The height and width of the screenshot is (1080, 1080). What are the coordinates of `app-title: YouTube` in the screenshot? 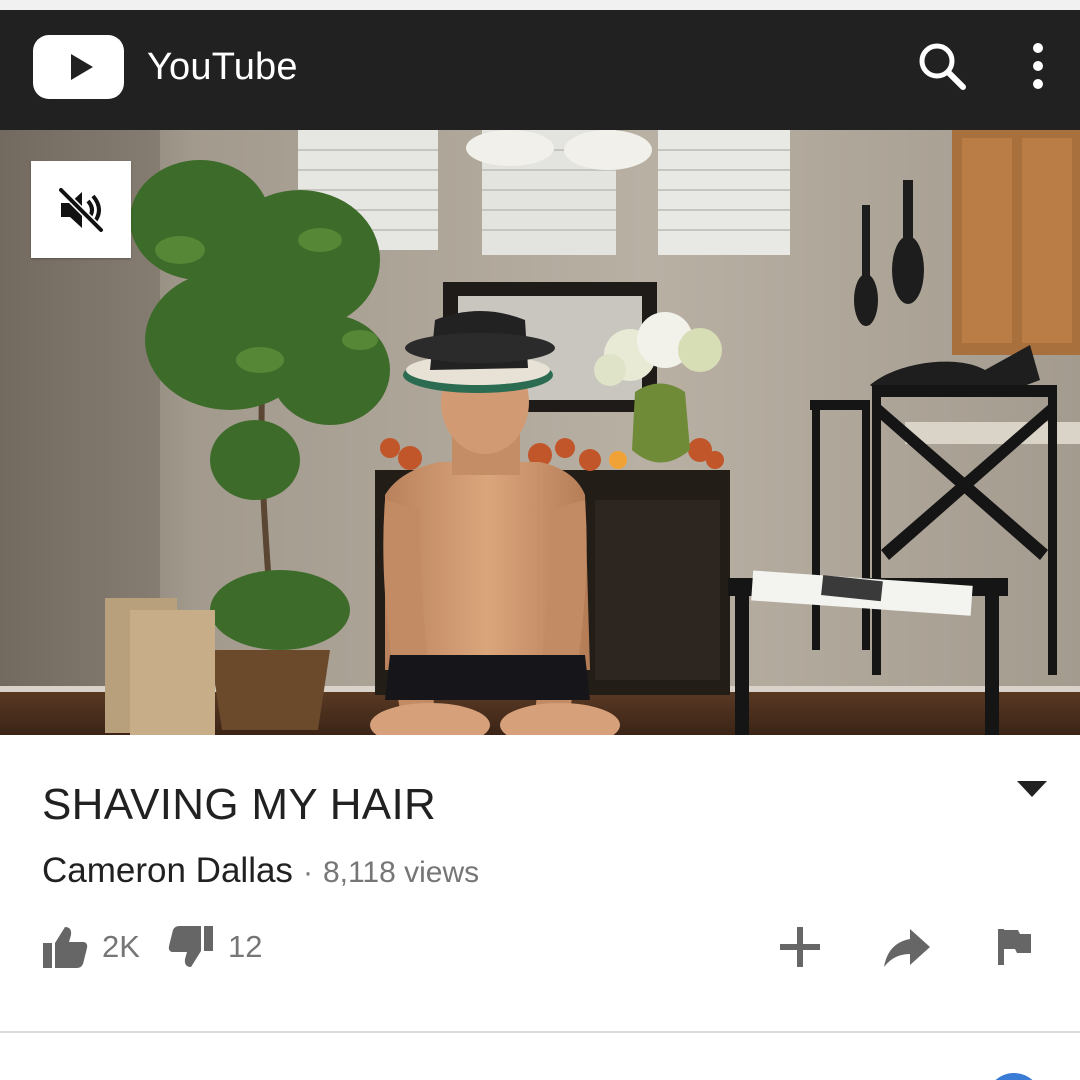 It's located at (222, 67).